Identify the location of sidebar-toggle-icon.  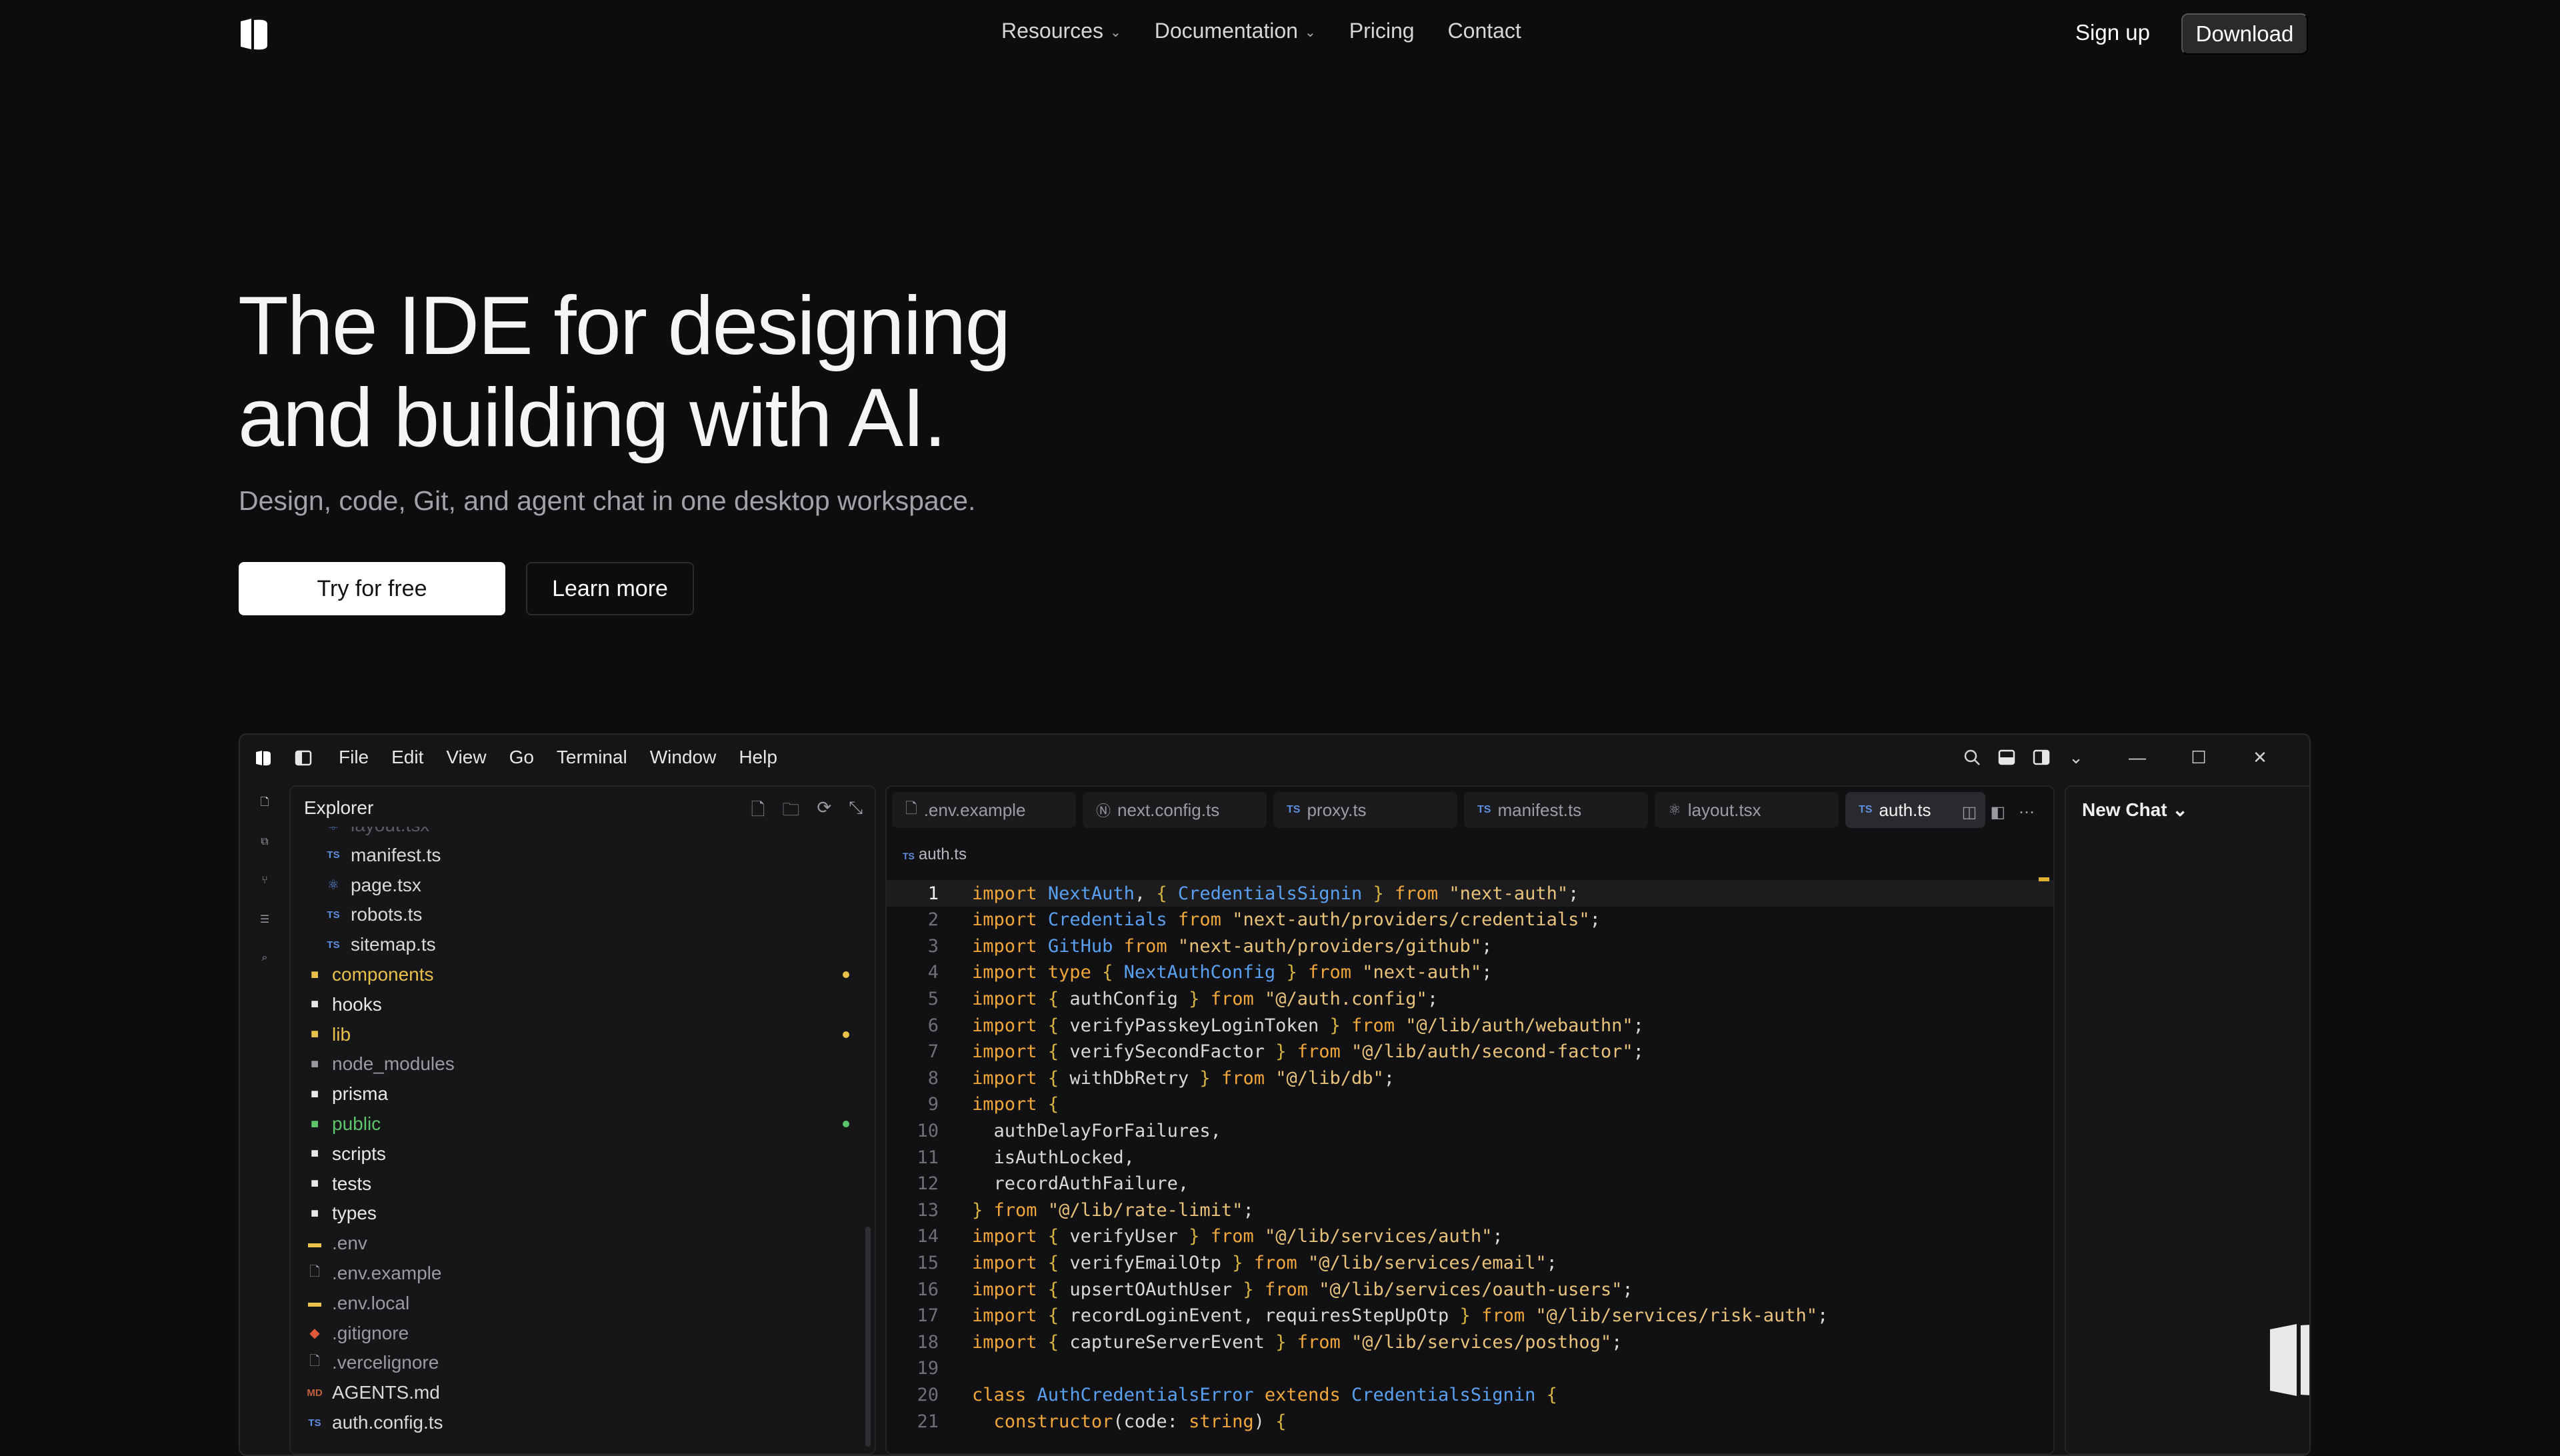
(303, 758).